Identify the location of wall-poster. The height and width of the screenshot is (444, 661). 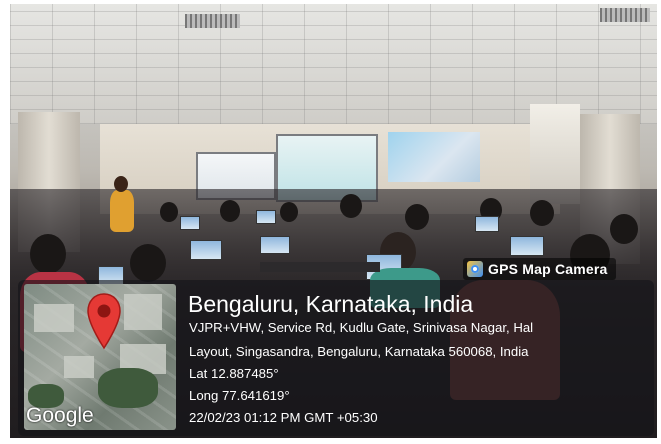
(434, 157).